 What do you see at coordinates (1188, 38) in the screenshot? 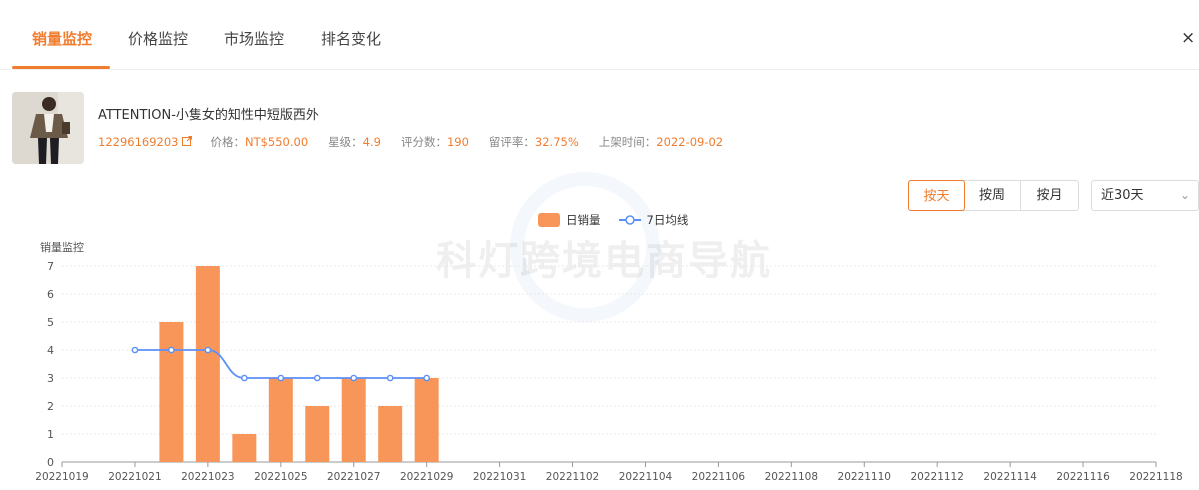
I see `close-icon: ×` at bounding box center [1188, 38].